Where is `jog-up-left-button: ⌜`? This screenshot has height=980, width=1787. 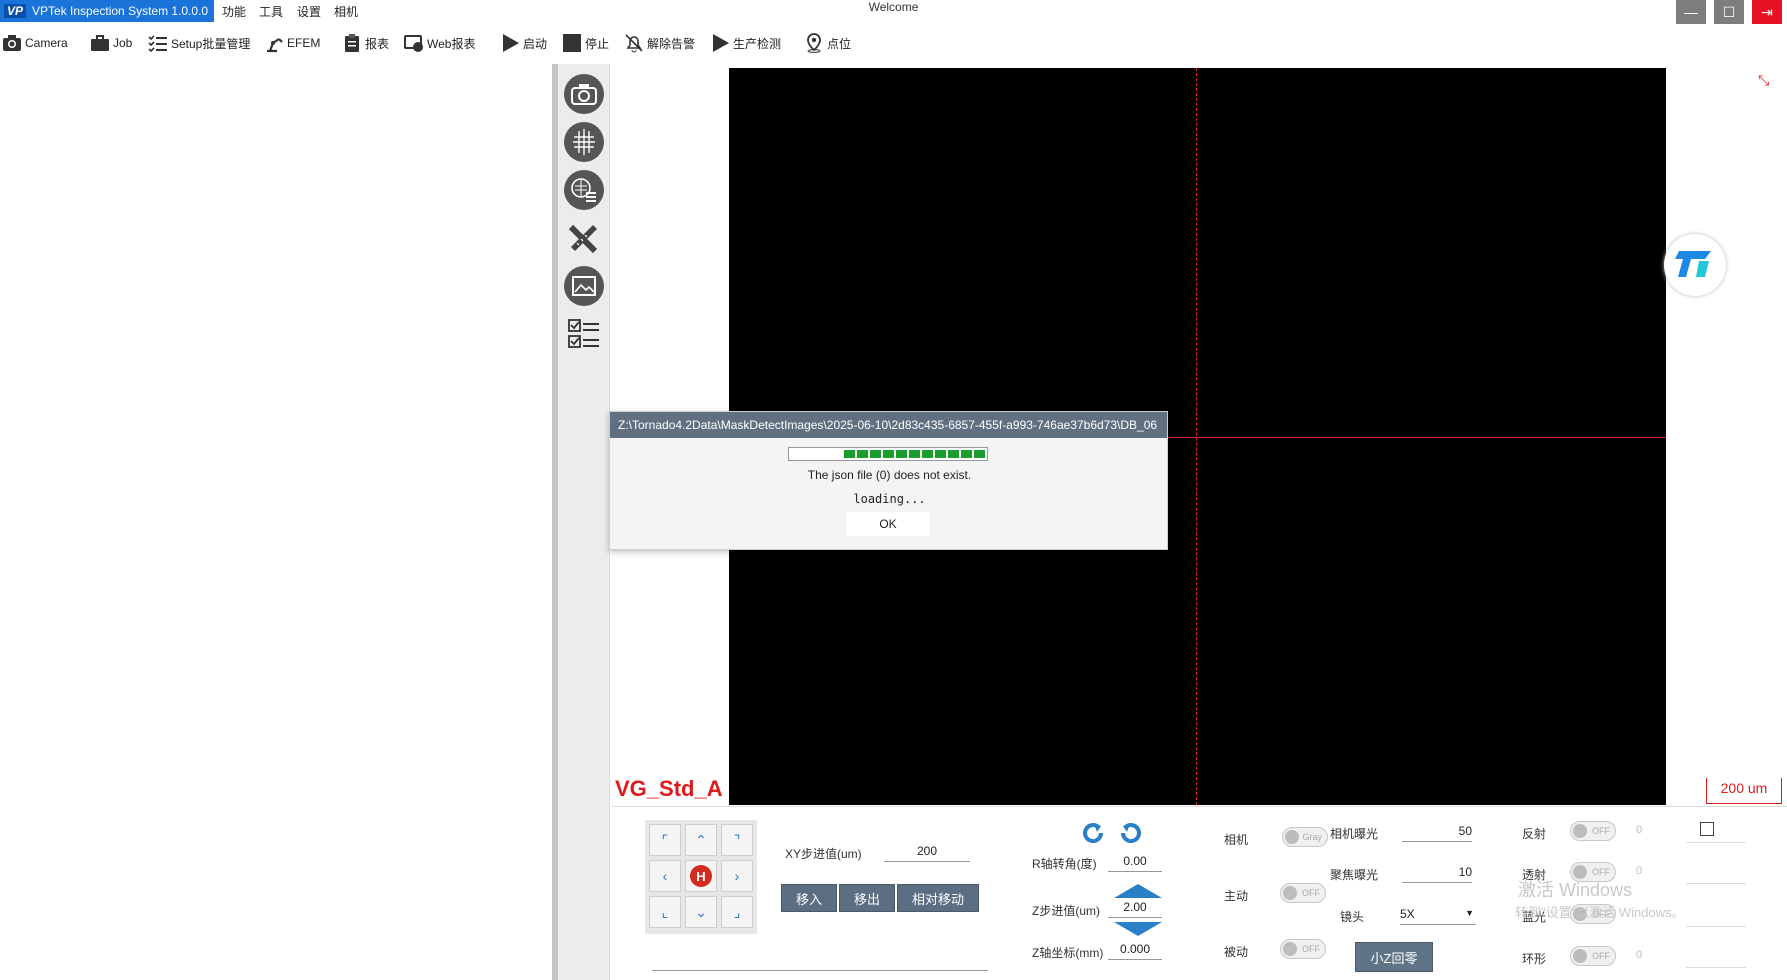 jog-up-left-button: ⌜ is located at coordinates (665, 840).